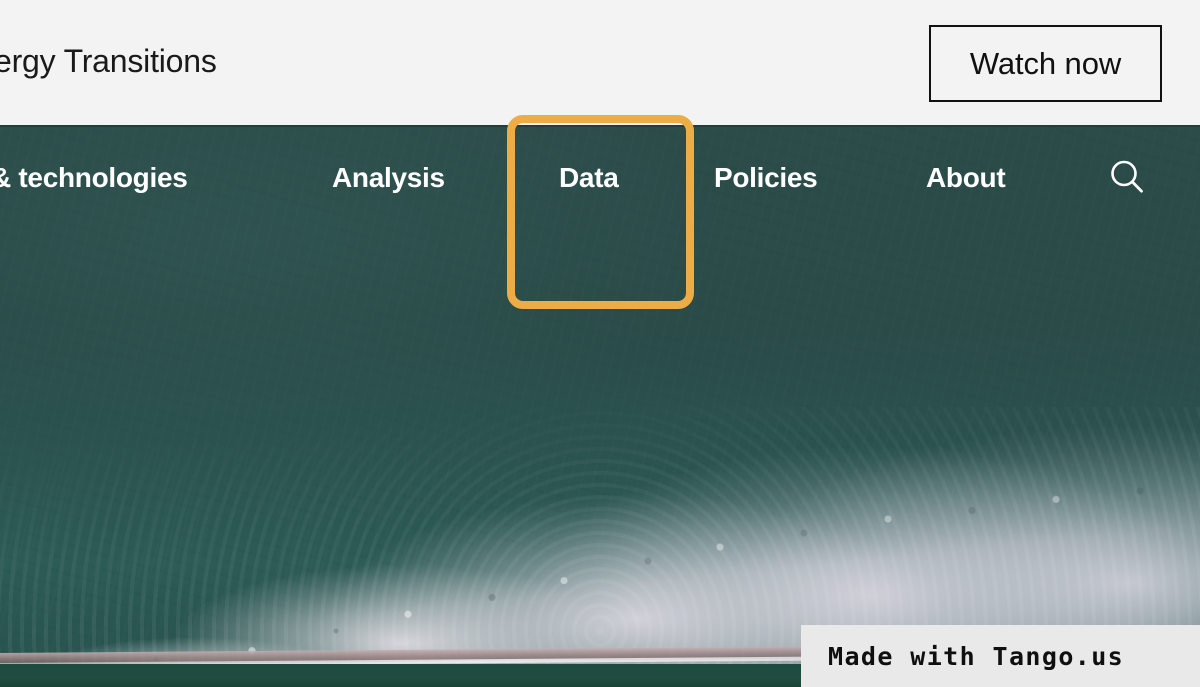 Image resolution: width=1200 pixels, height=687 pixels. I want to click on watch-now-button: Watch now, so click(1045, 63).